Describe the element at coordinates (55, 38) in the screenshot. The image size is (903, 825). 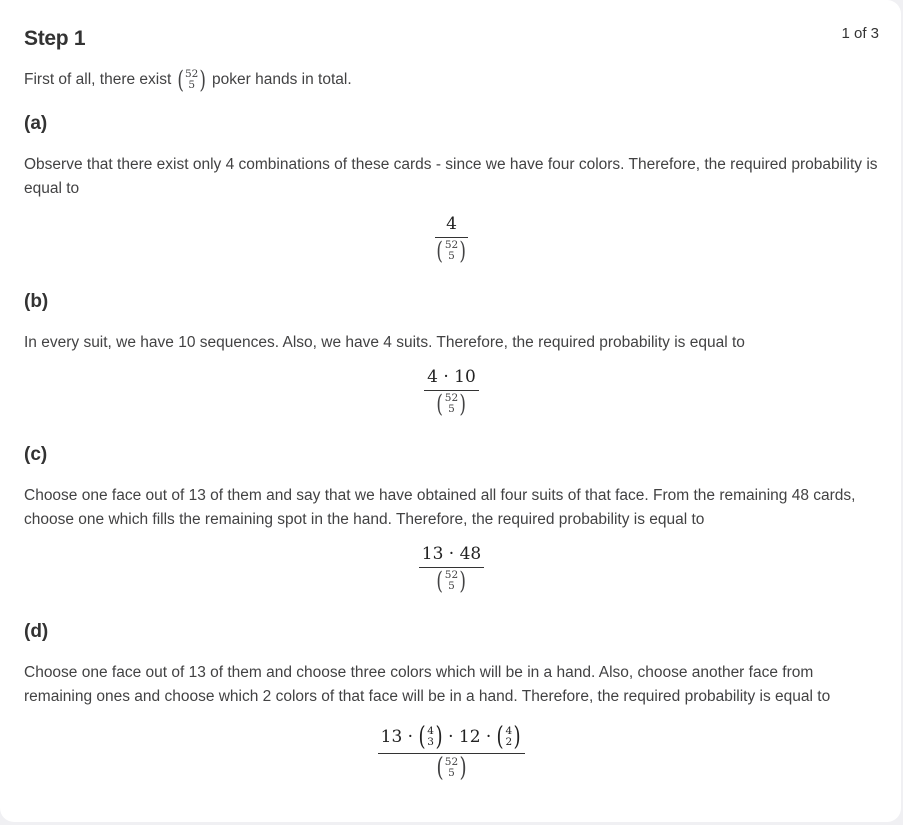
I see `step-title: Step 1` at that location.